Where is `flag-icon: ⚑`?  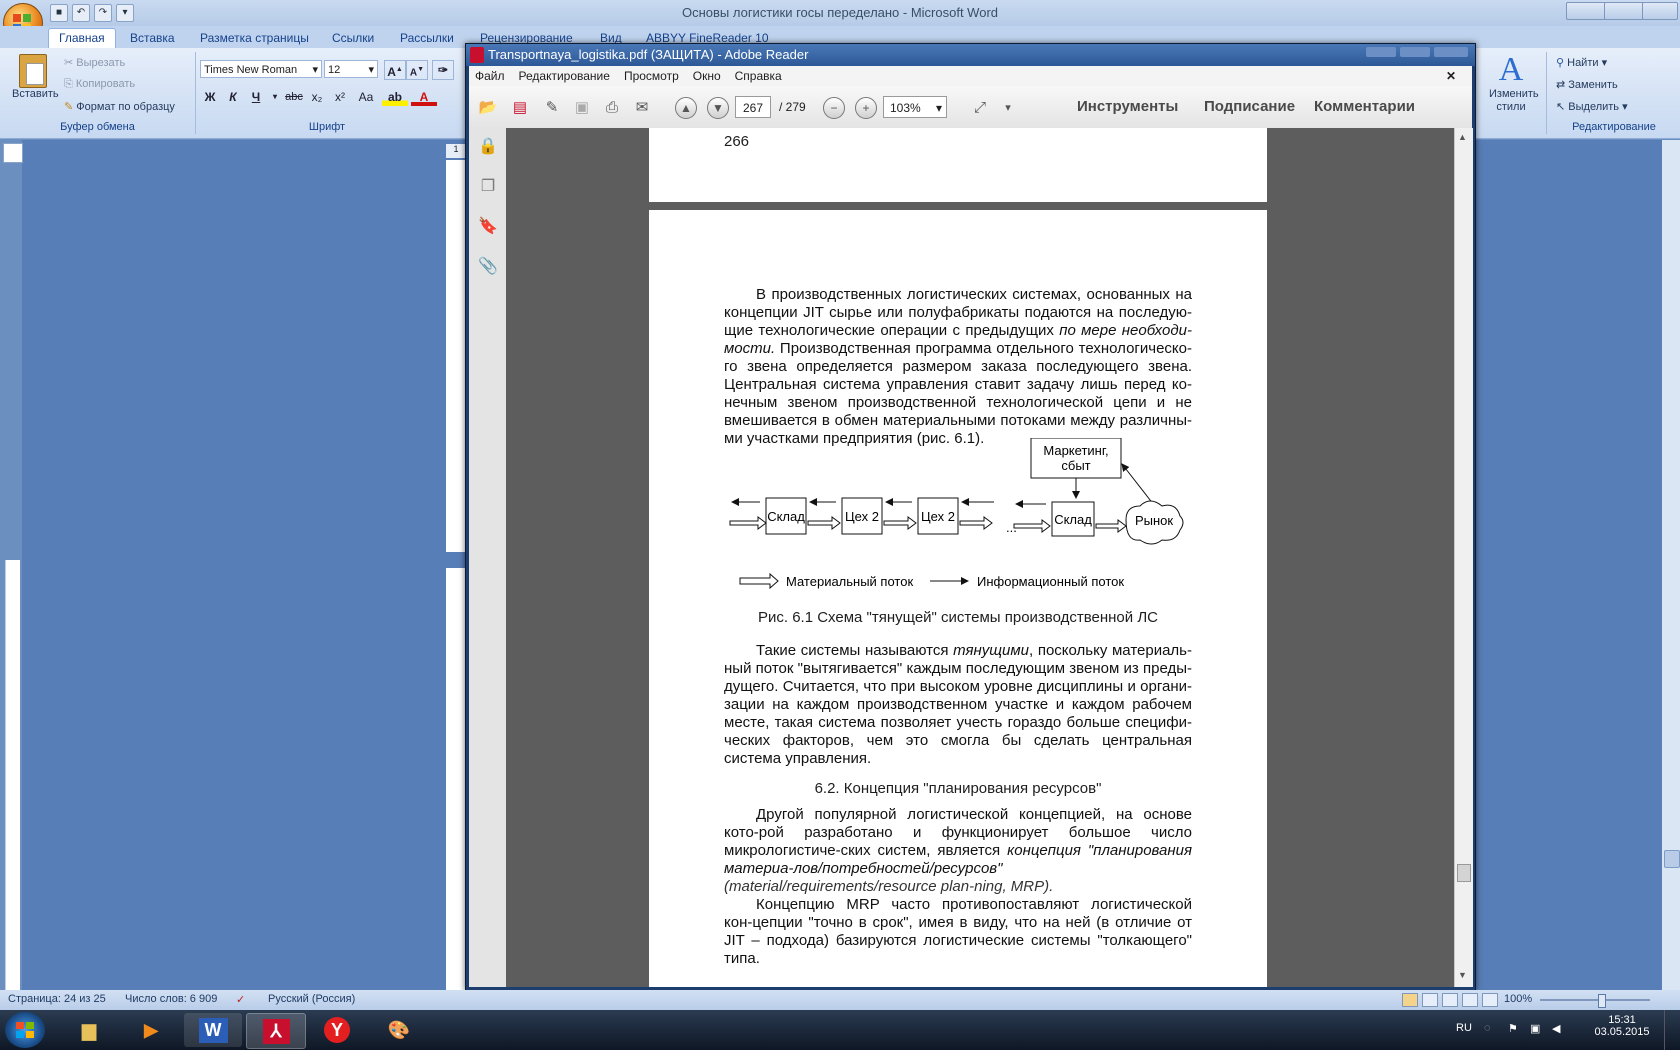 flag-icon: ⚑ is located at coordinates (1513, 1028).